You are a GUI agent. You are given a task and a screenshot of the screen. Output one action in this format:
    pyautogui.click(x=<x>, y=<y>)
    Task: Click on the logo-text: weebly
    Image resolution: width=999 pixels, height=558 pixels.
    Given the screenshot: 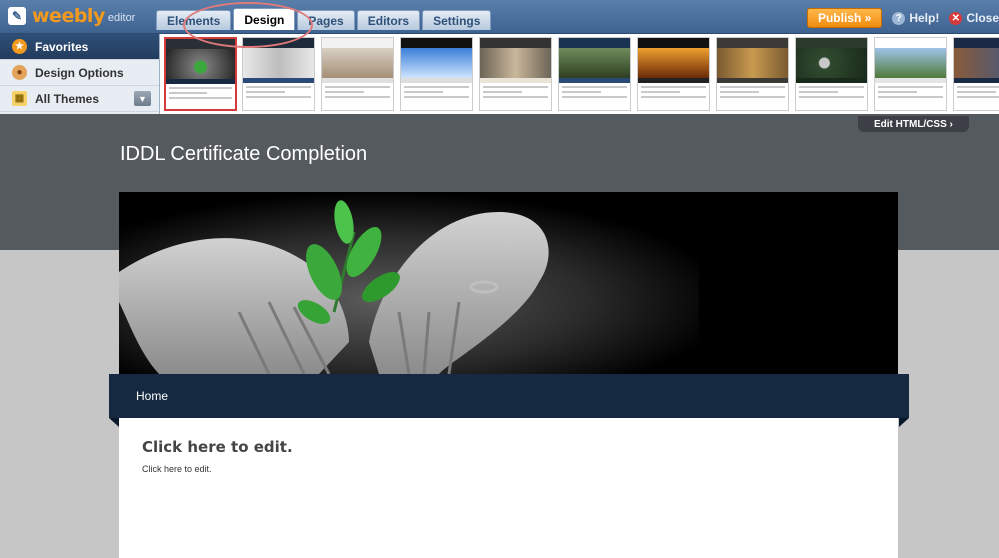 What is the action you would take?
    pyautogui.click(x=68, y=16)
    